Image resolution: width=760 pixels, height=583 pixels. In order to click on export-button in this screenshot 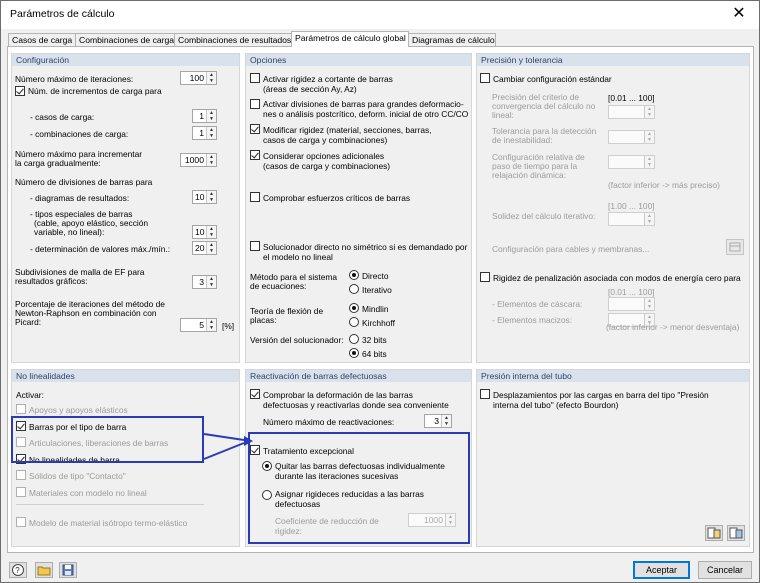, I will do `click(736, 533)`.